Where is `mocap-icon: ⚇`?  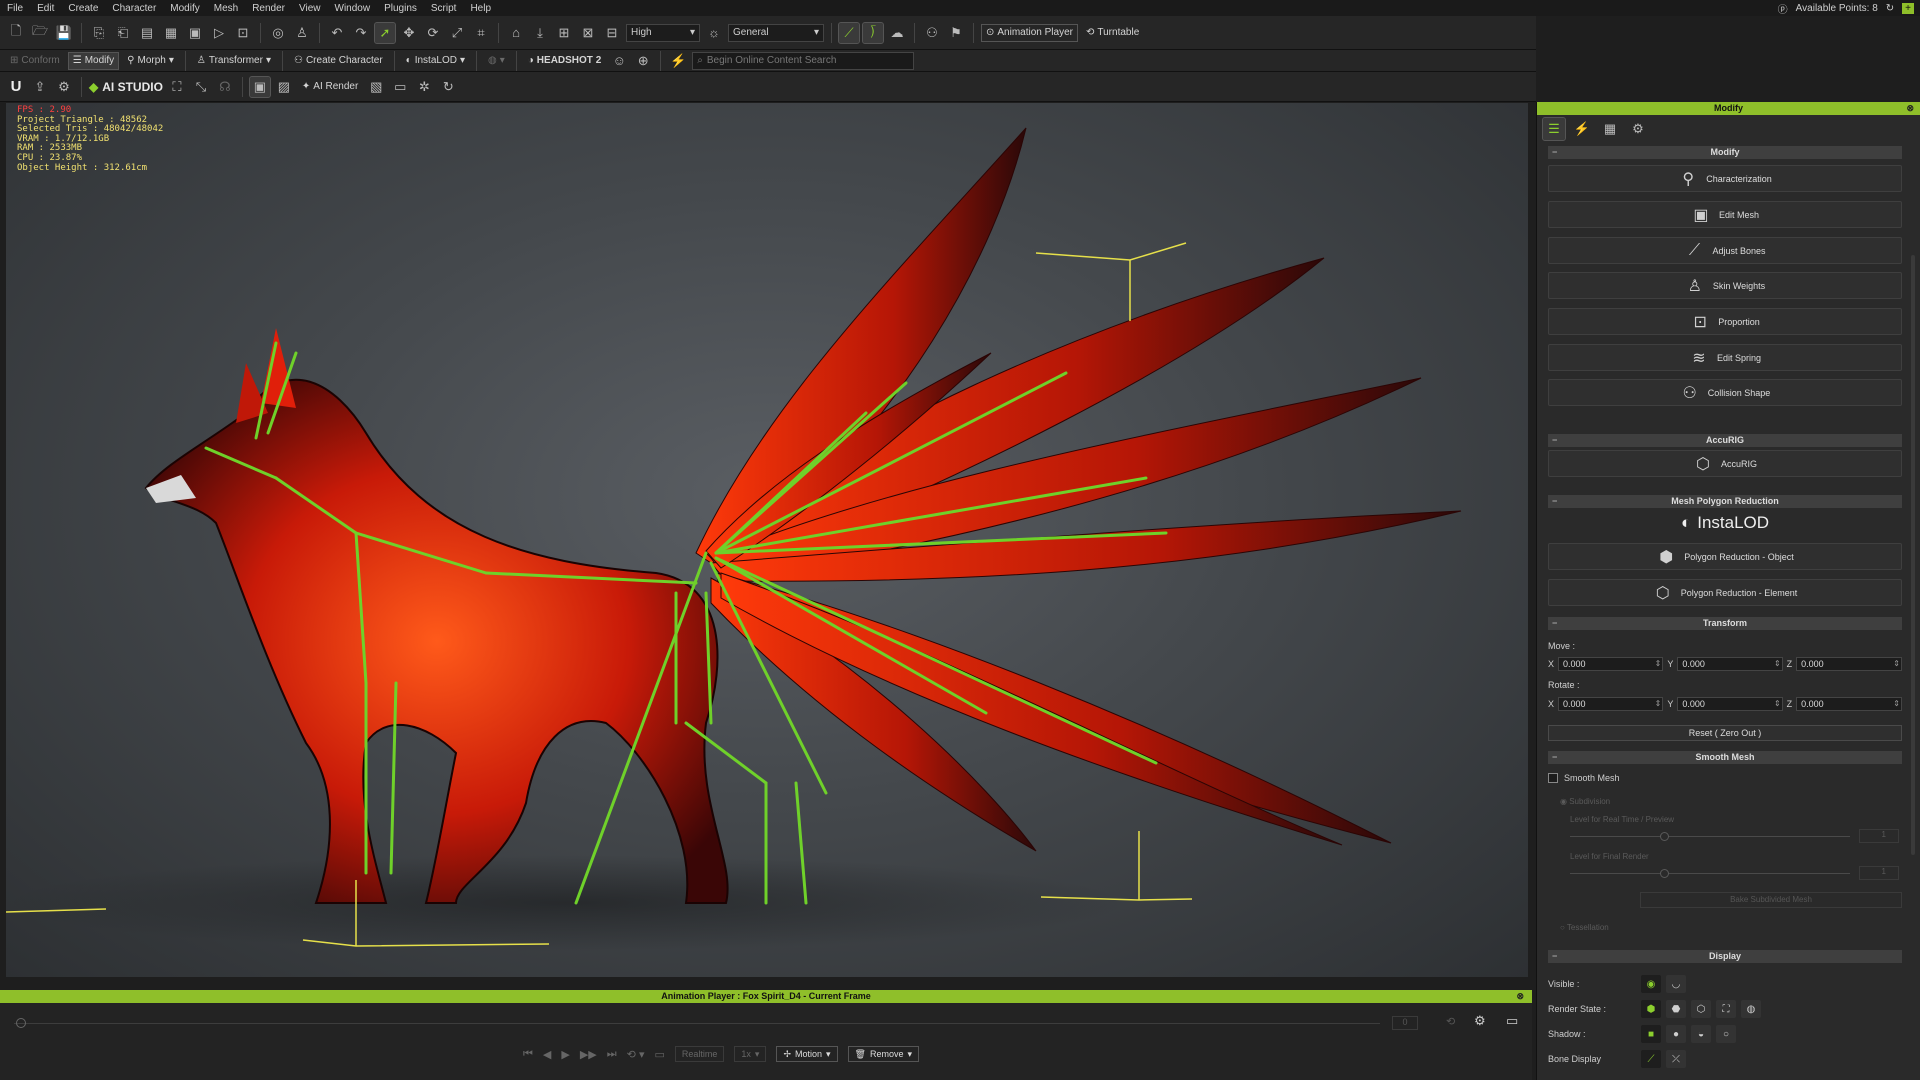
mocap-icon: ⚇ is located at coordinates (932, 33).